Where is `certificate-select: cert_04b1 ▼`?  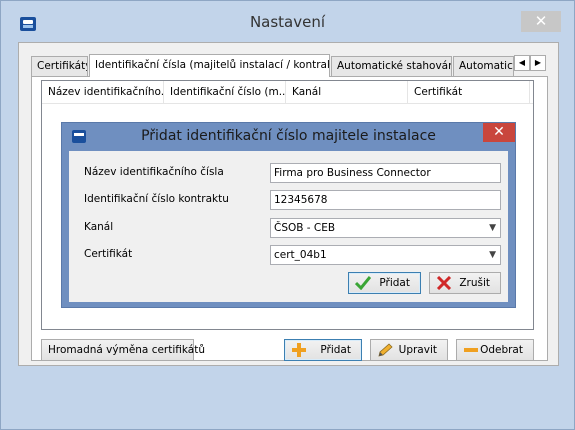 certificate-select: cert_04b1 ▼ is located at coordinates (385, 255).